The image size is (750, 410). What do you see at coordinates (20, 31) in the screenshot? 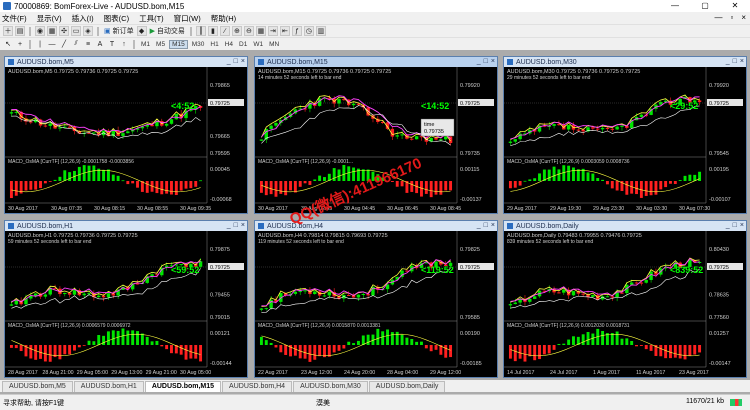
I see `profiles-icon: ▤` at bounding box center [20, 31].